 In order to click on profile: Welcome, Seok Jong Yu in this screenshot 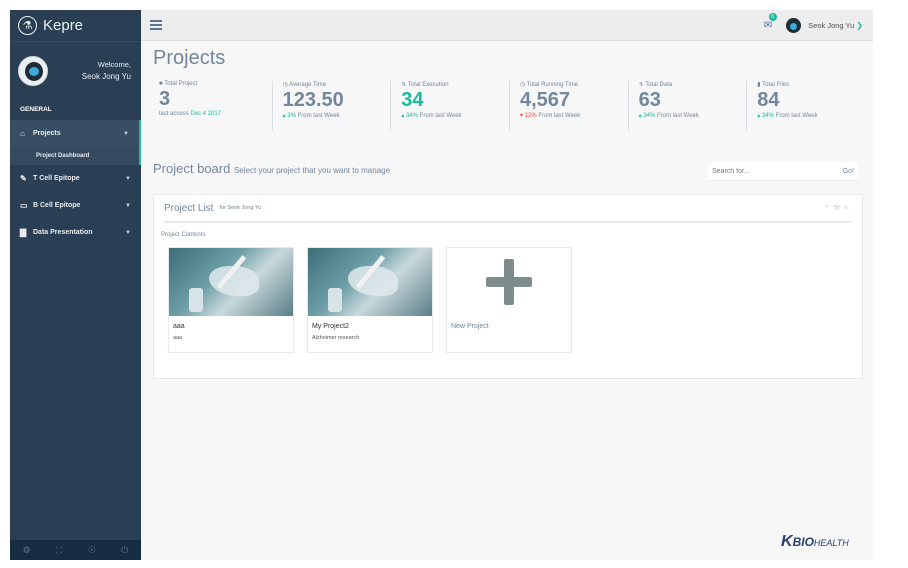, I will do `click(75, 70)`.